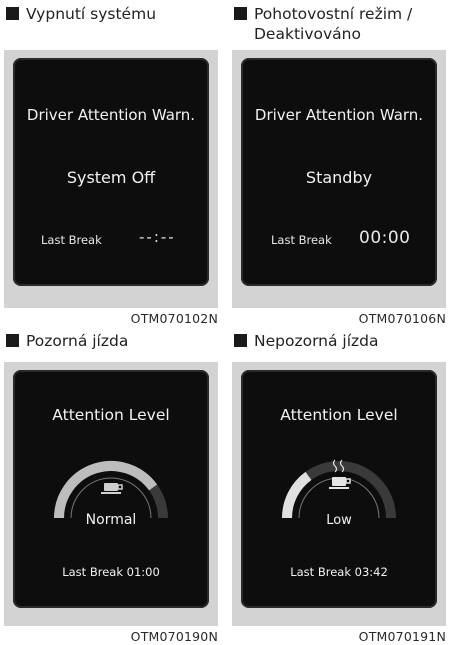  What do you see at coordinates (333, 24) in the screenshot?
I see `heading-text: Pohotovostní režim / Deaktivováno` at bounding box center [333, 24].